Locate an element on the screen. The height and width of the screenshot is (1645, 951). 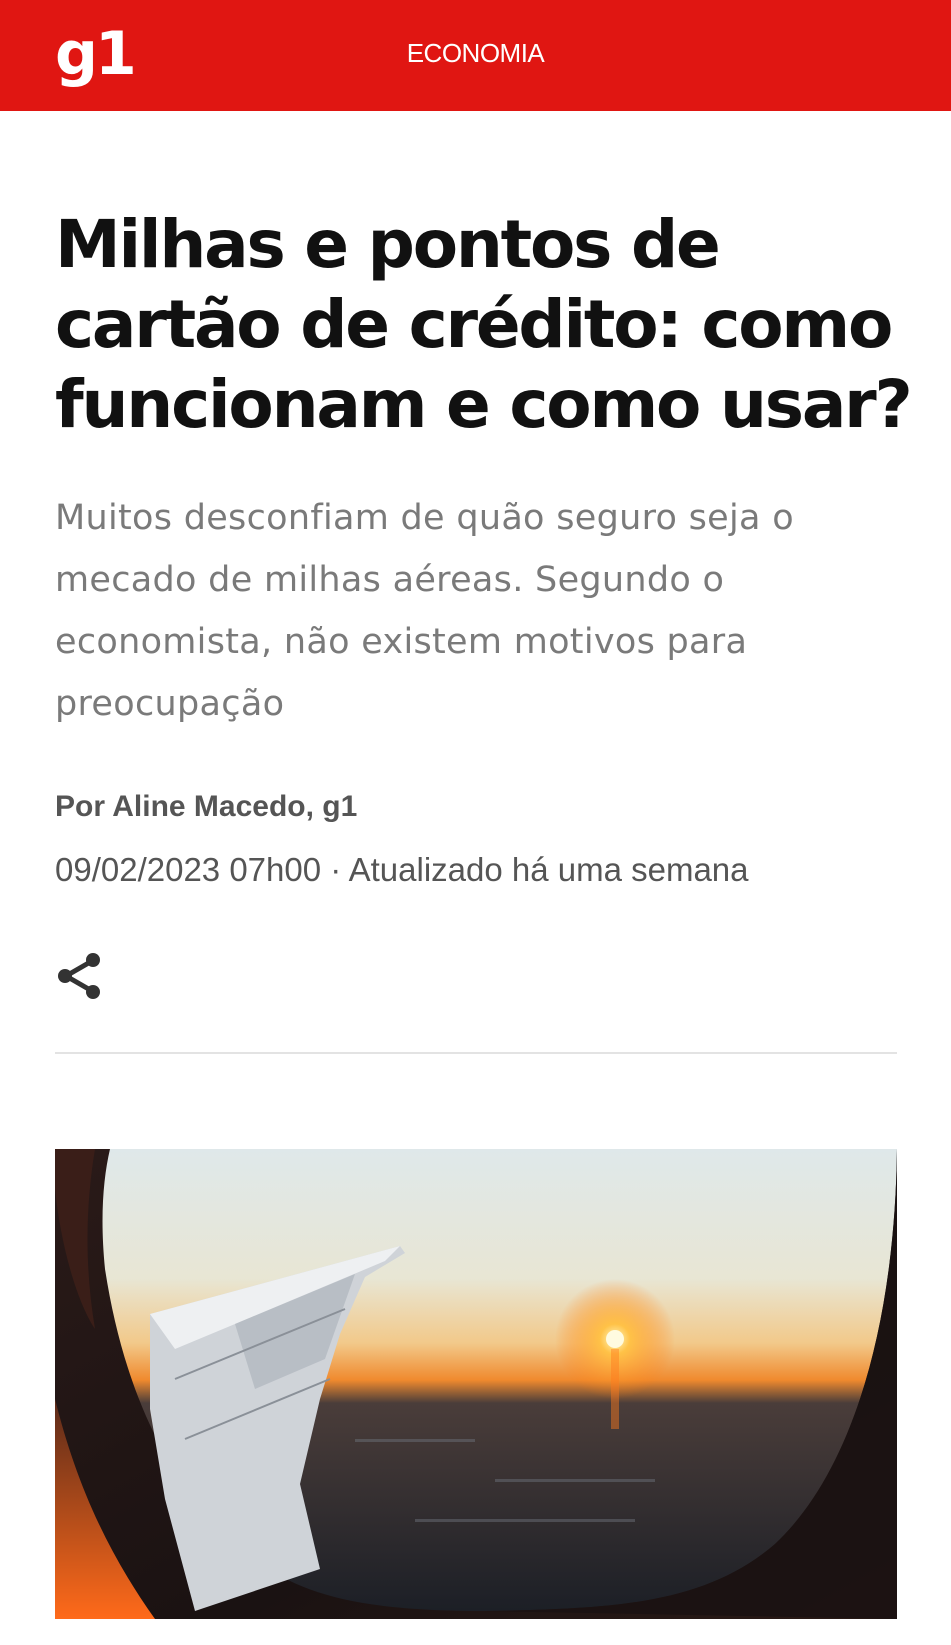
divider is located at coordinates (476, 1053).